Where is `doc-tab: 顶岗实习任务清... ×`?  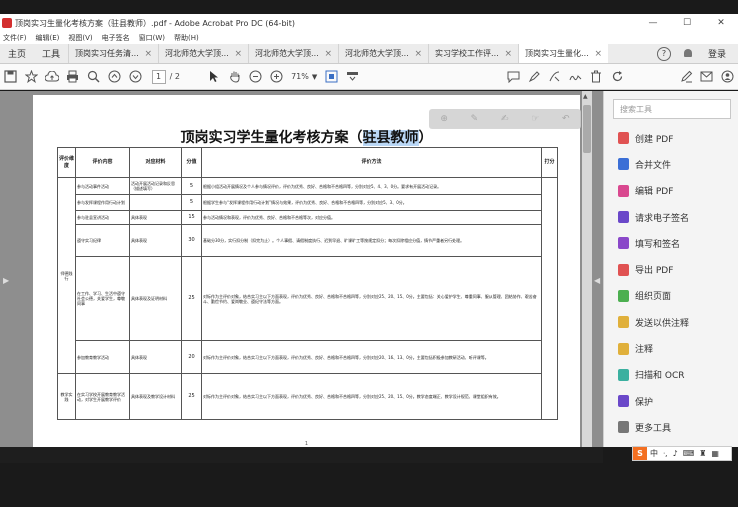 doc-tab: 顶岗实习任务清... × is located at coordinates (113, 53).